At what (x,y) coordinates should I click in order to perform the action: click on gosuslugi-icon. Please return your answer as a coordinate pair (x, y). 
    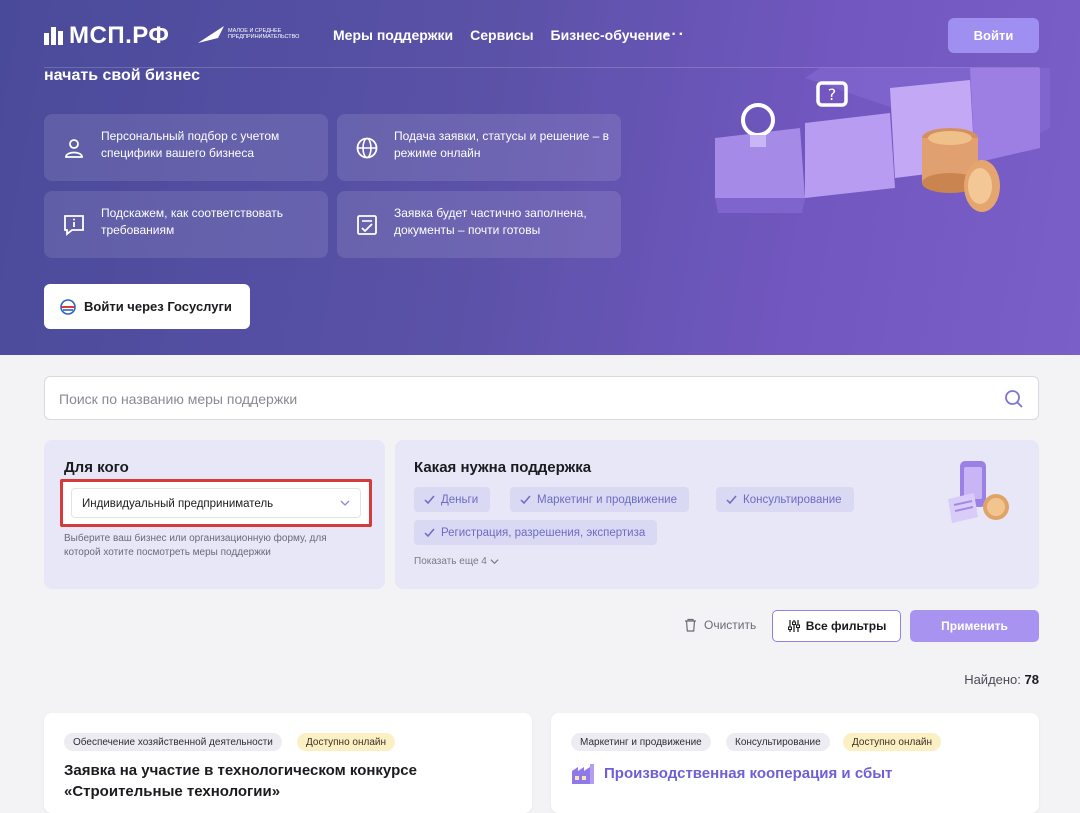
    Looking at the image, I should click on (68, 306).